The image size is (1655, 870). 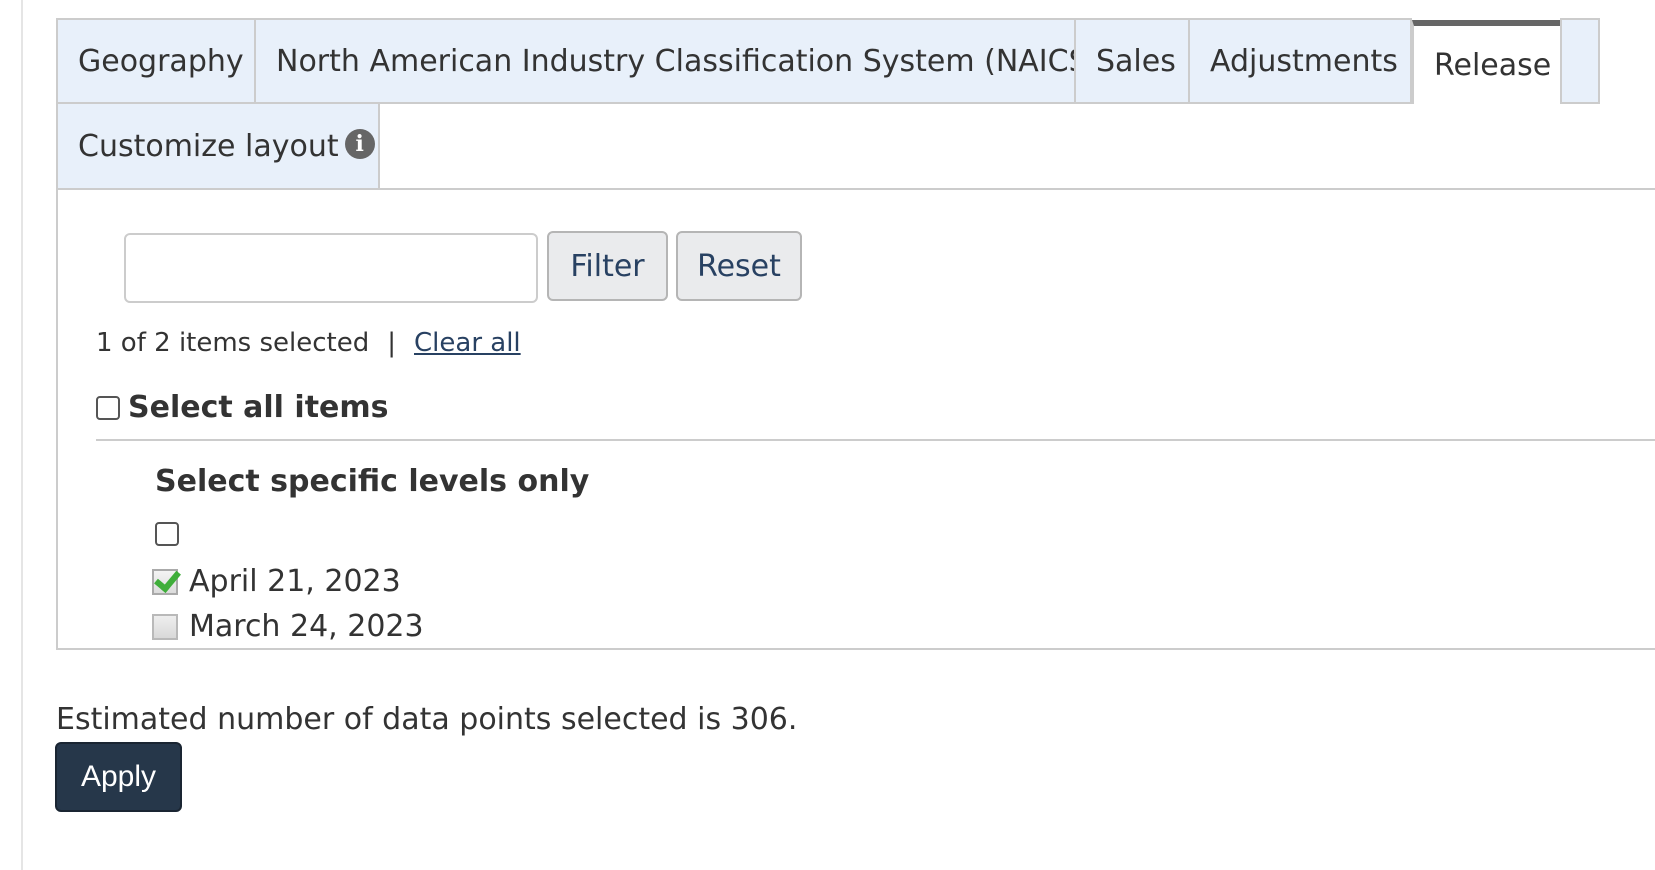 I want to click on item-checkbox-checked, so click(x=166, y=579).